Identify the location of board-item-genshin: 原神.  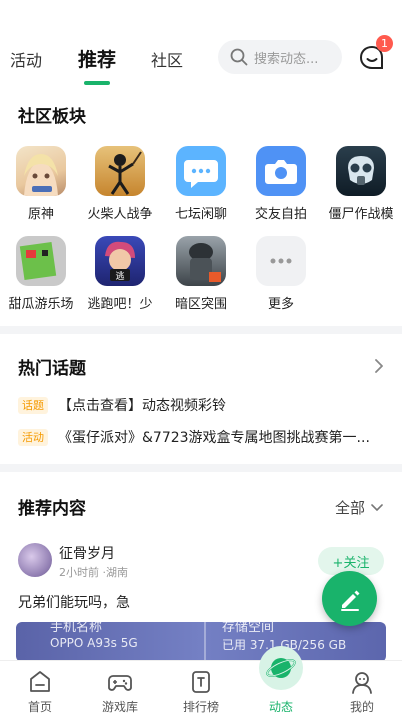
(41, 184).